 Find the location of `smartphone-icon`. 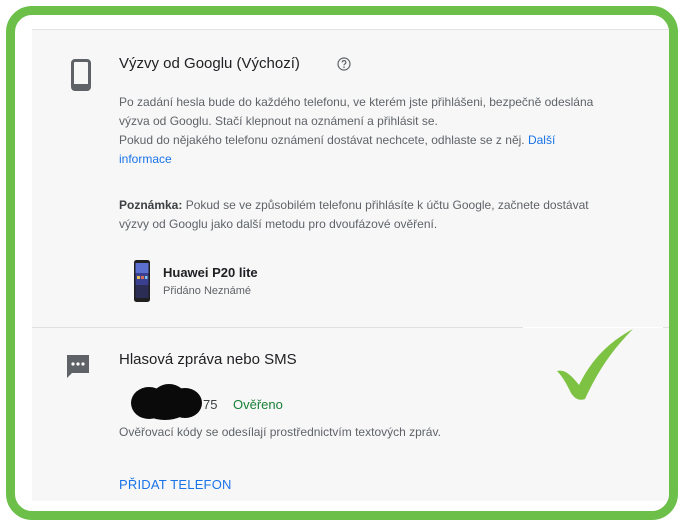

smartphone-icon is located at coordinates (81, 75).